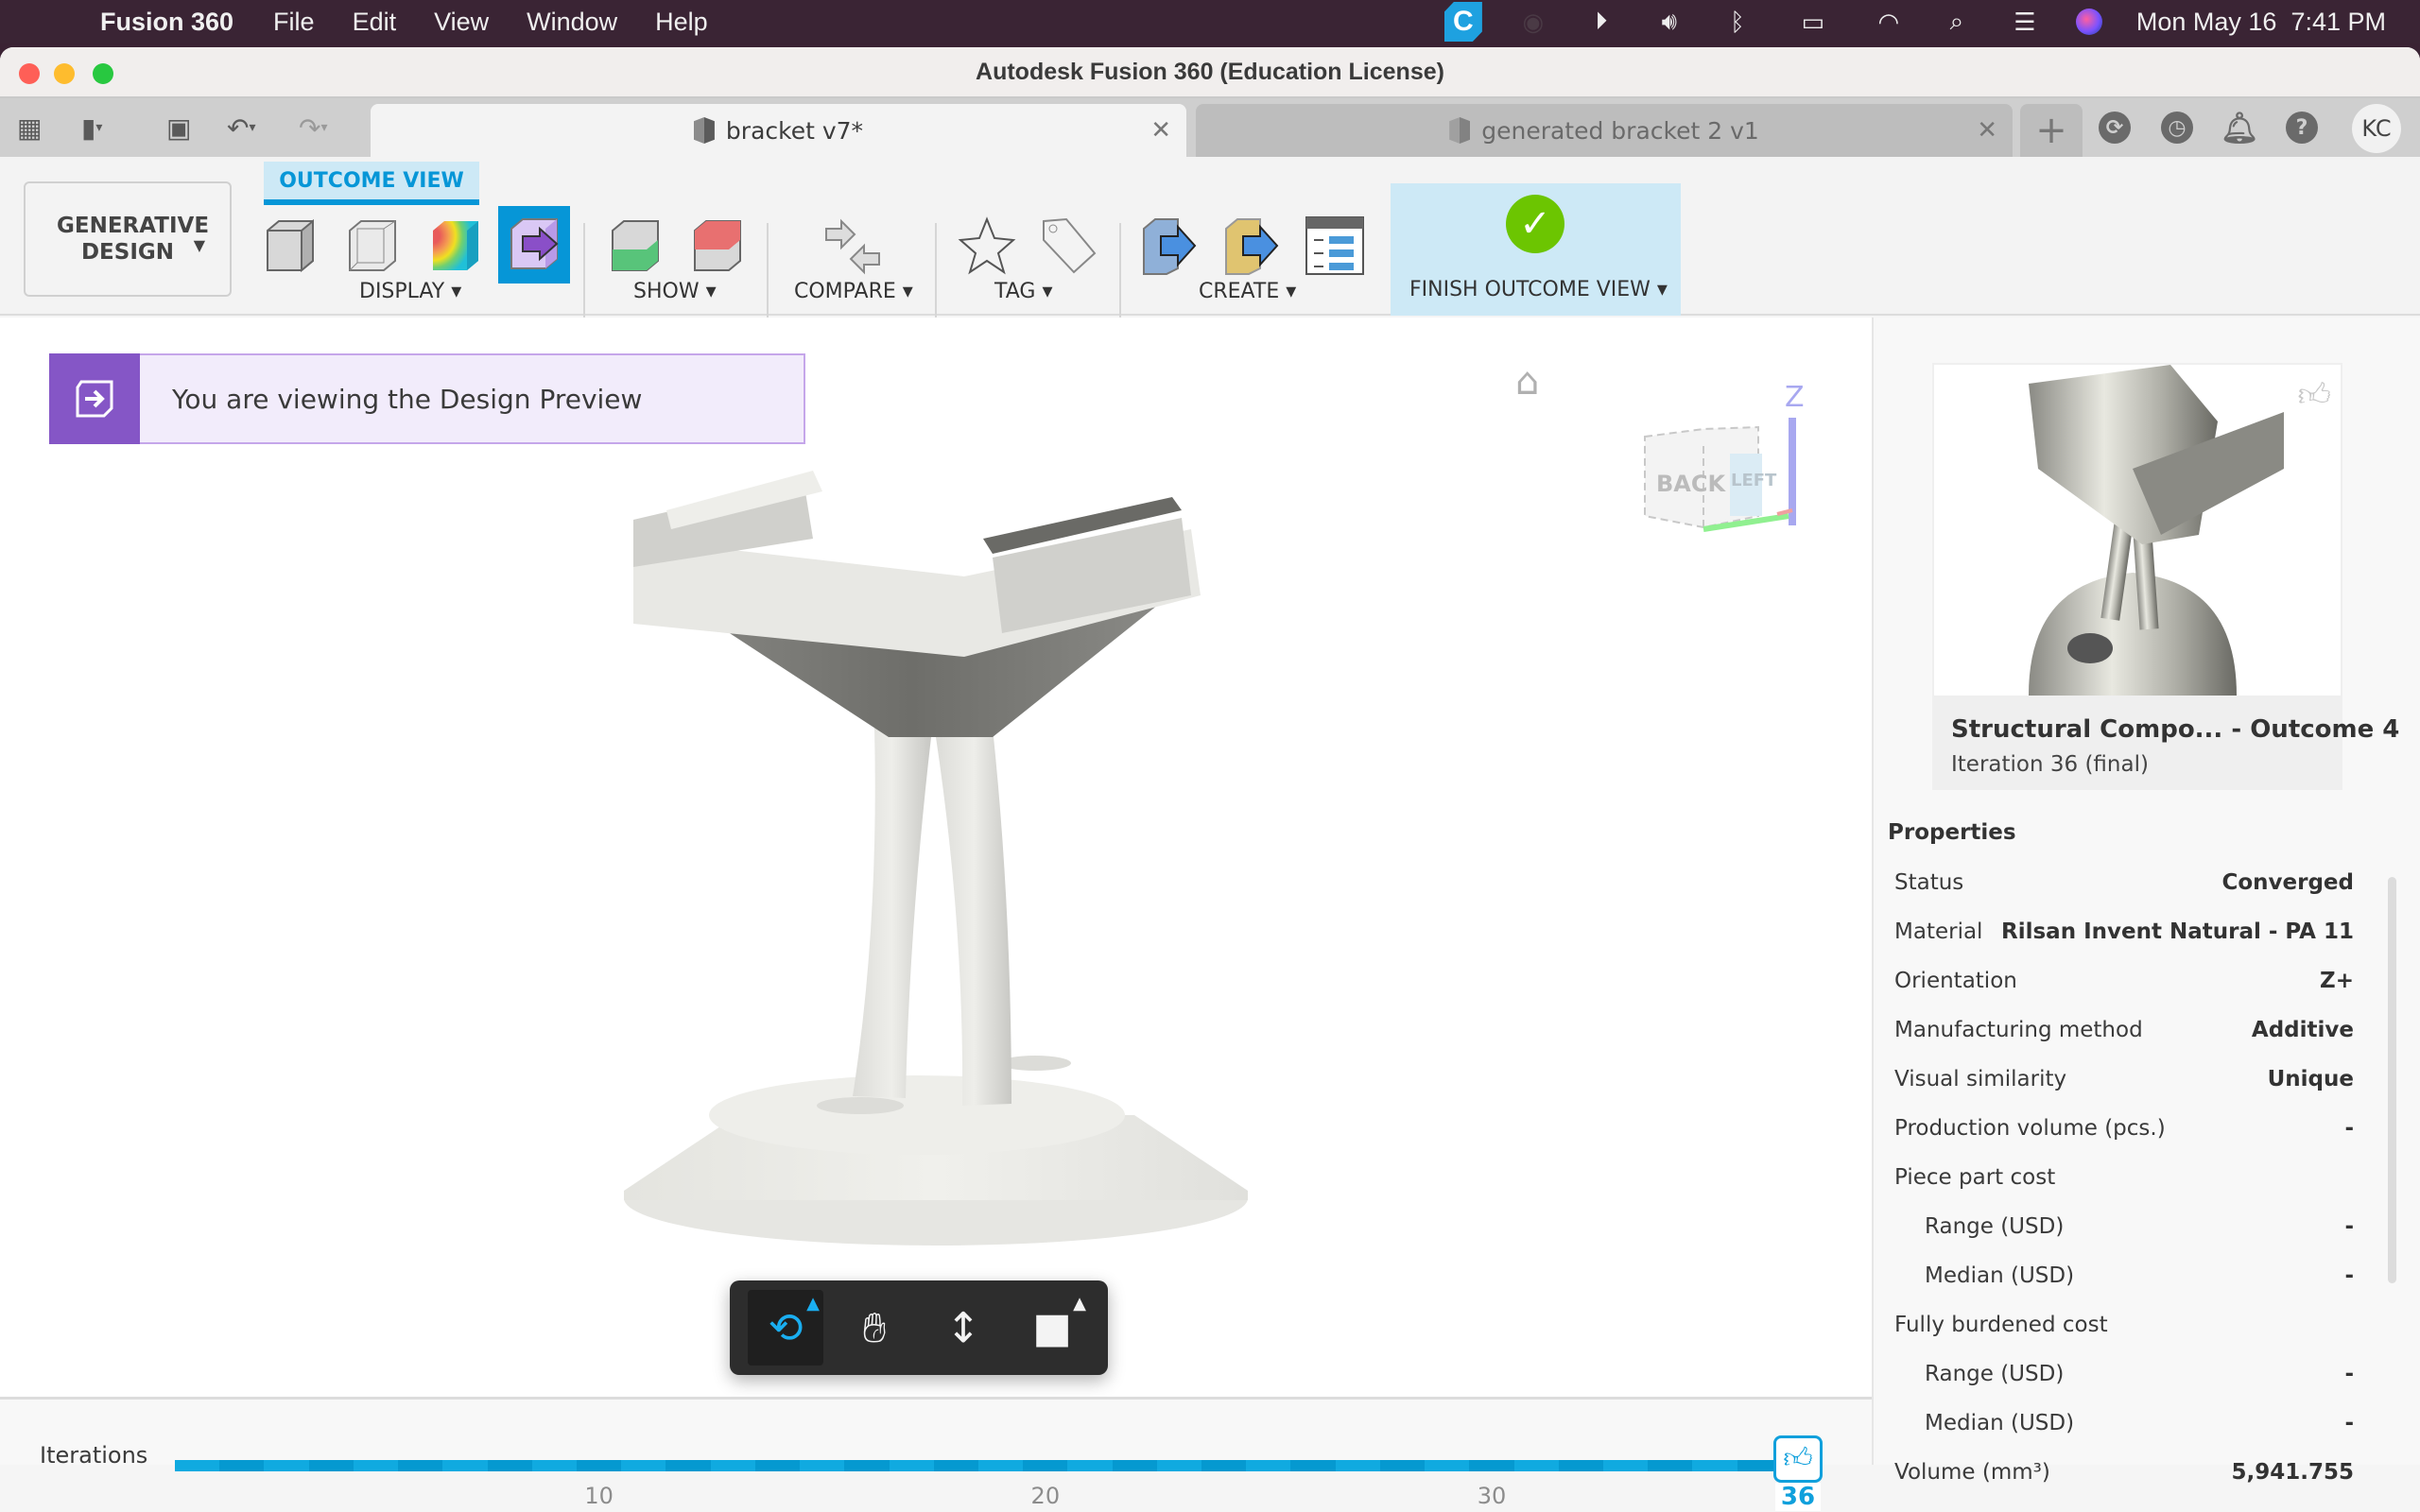 The width and height of the screenshot is (2420, 1512). What do you see at coordinates (371, 183) in the screenshot?
I see `tab-outcome-view: OUTCOME VIEW` at bounding box center [371, 183].